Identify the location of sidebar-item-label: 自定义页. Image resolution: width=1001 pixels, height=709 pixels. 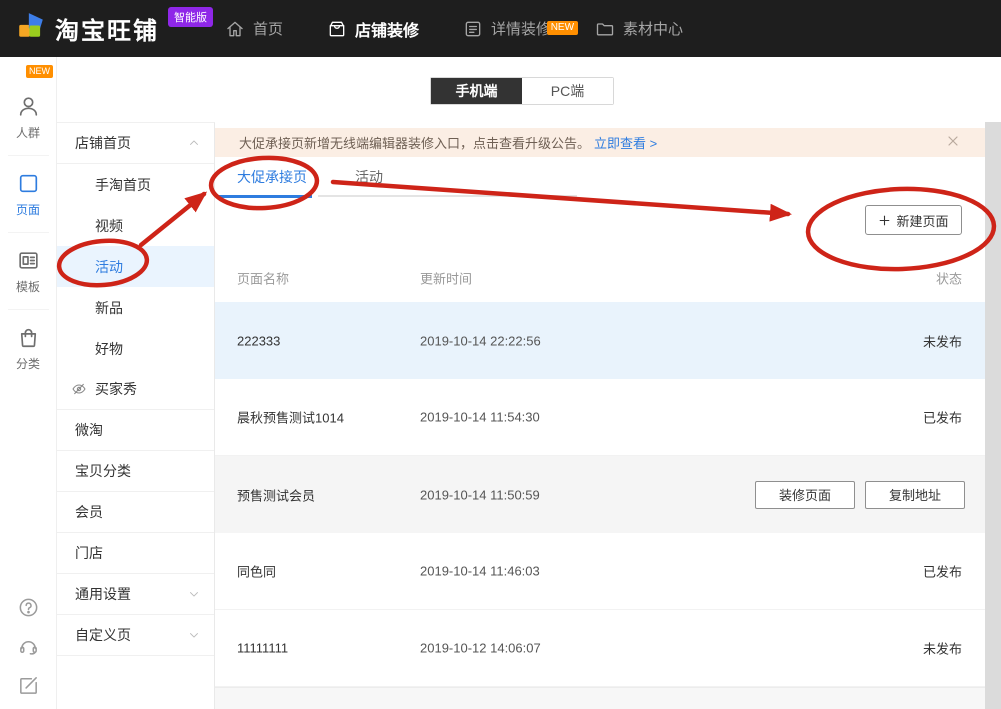
(103, 635).